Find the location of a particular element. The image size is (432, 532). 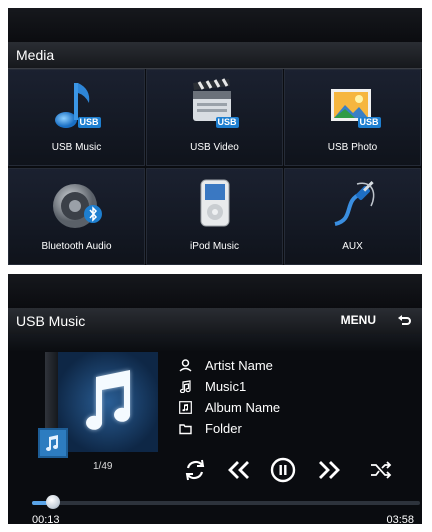

total-duration: 03:58 is located at coordinates (400, 519).